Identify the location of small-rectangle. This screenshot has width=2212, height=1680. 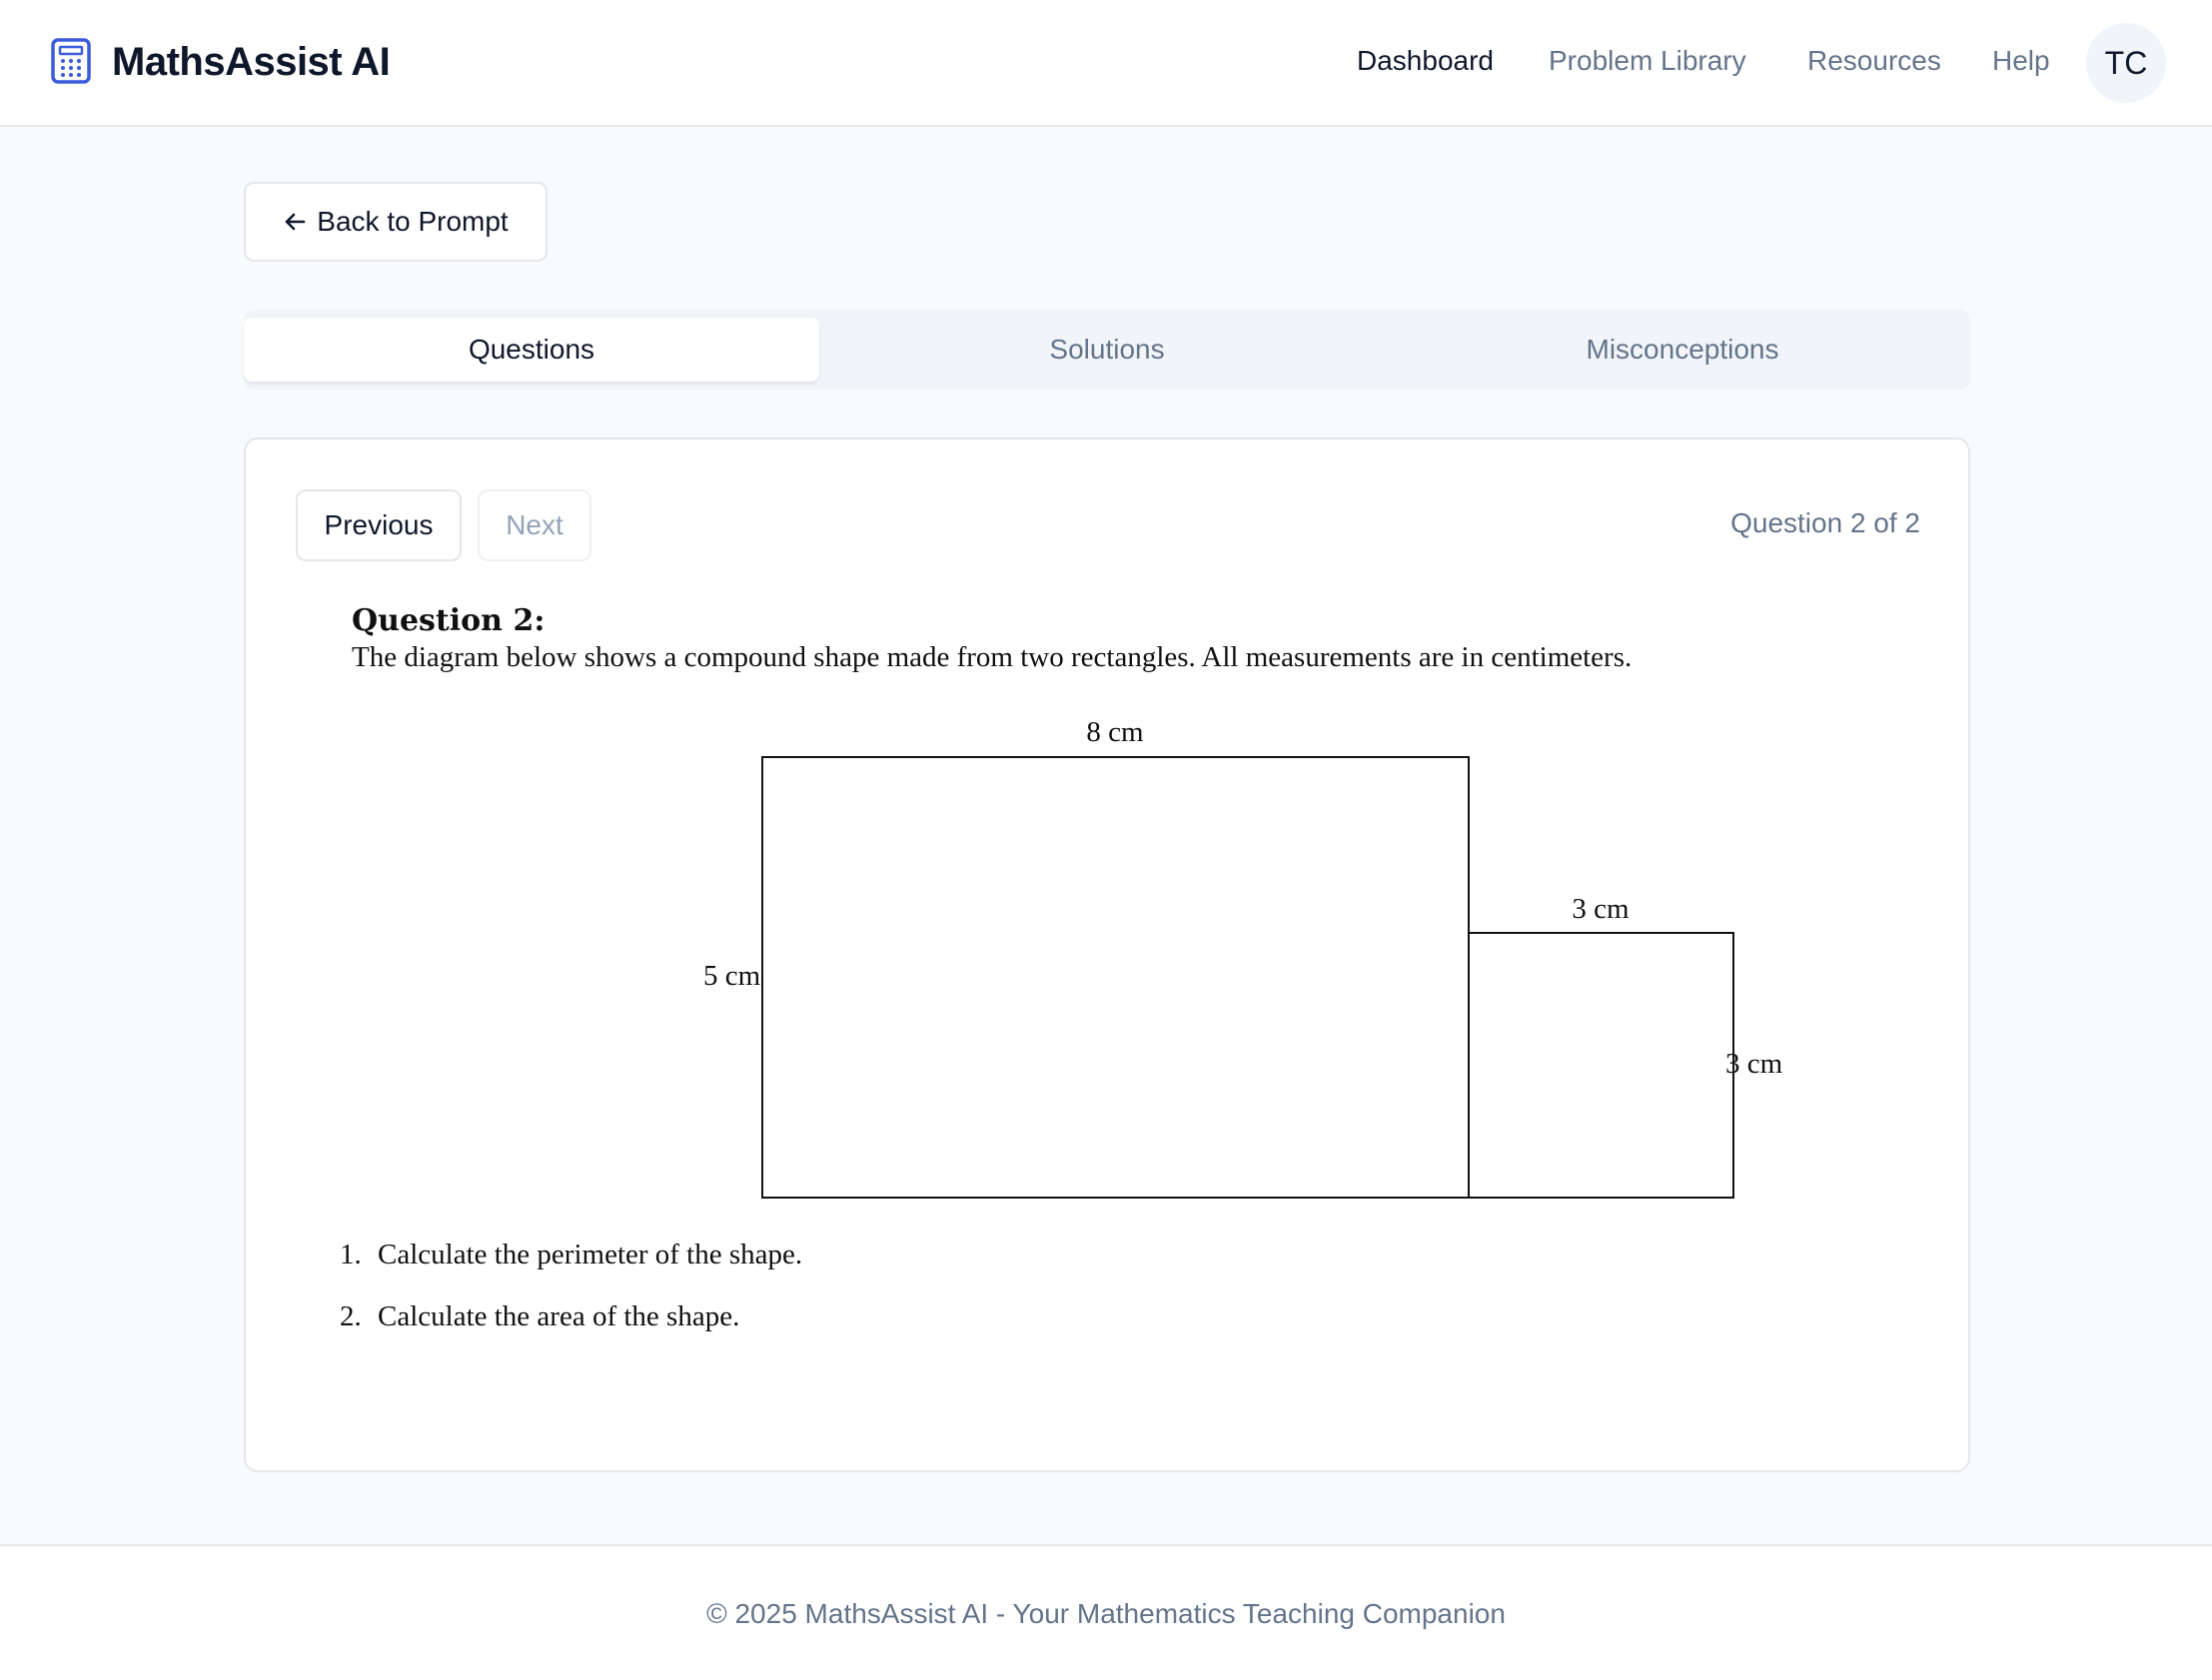
(1601, 1065).